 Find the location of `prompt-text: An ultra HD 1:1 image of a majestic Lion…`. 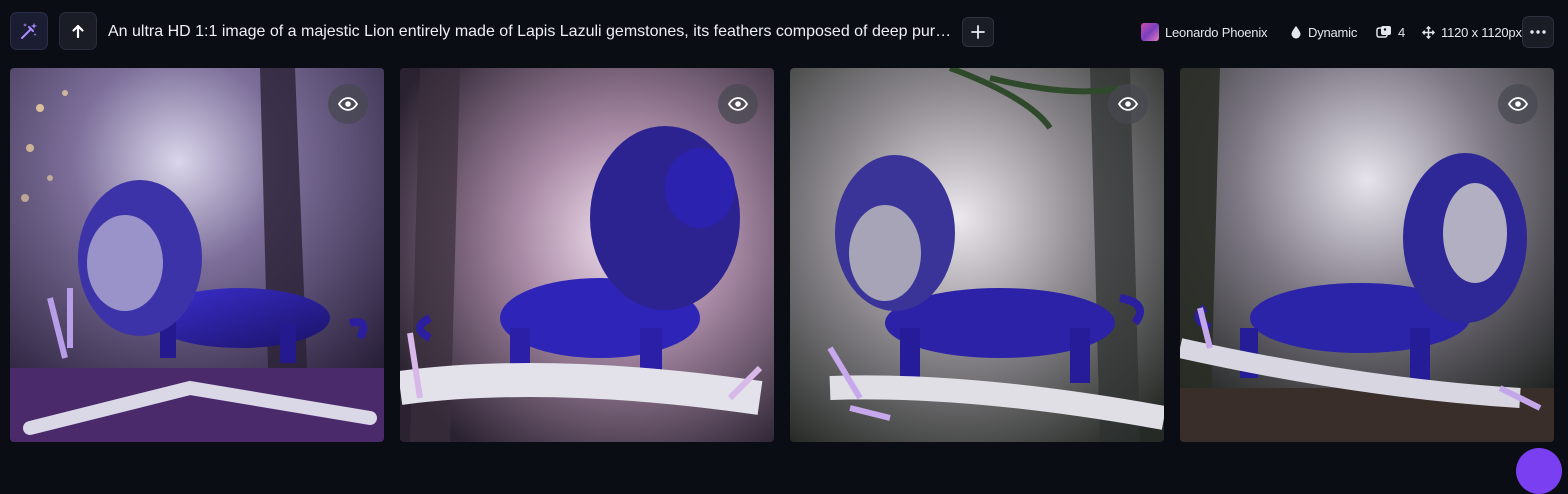

prompt-text: An ultra HD 1:1 image of a majestic Lion… is located at coordinates (532, 32).